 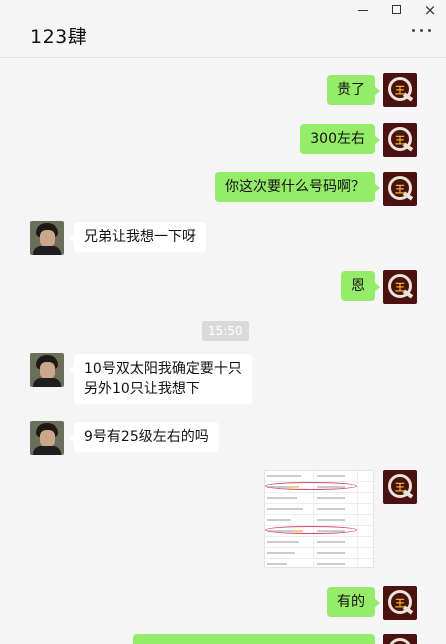 I want to click on chat-title: 123肆, so click(x=59, y=37).